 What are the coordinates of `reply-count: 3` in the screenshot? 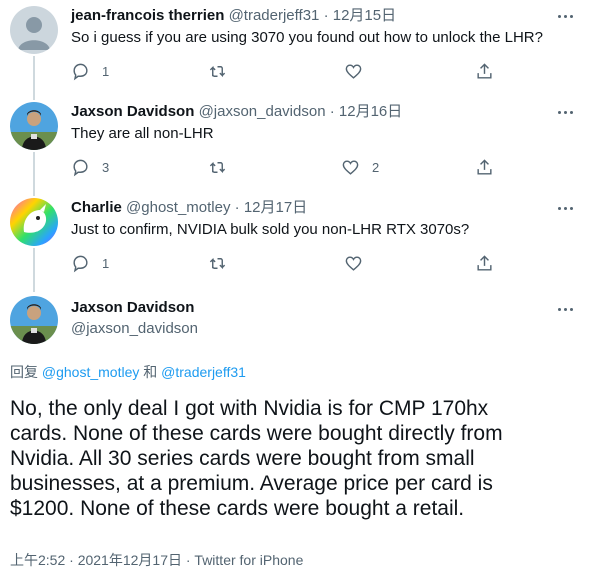 It's located at (106, 167).